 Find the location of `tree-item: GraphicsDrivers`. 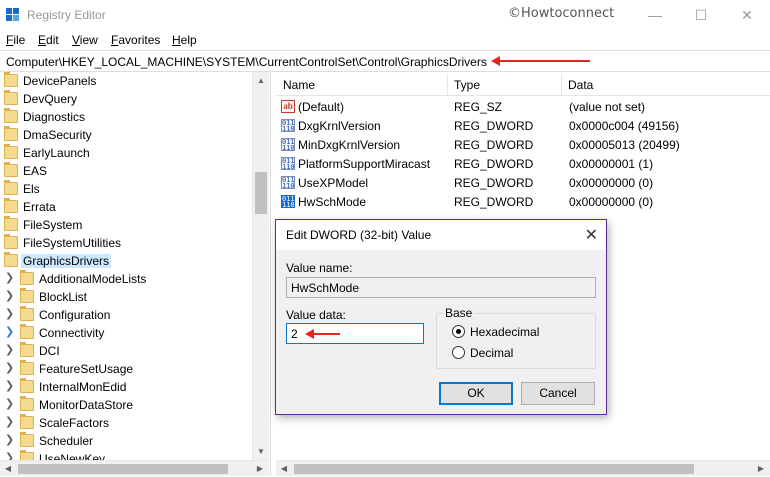

tree-item: GraphicsDrivers is located at coordinates (126, 261).